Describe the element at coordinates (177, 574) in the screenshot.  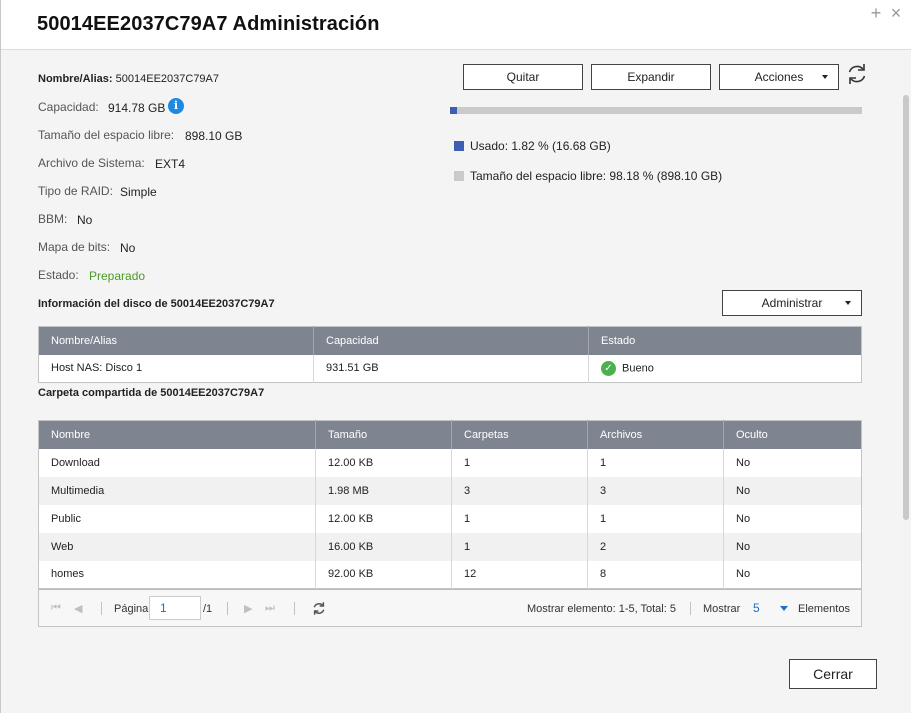
I see `folder-name-cell: homes` at that location.